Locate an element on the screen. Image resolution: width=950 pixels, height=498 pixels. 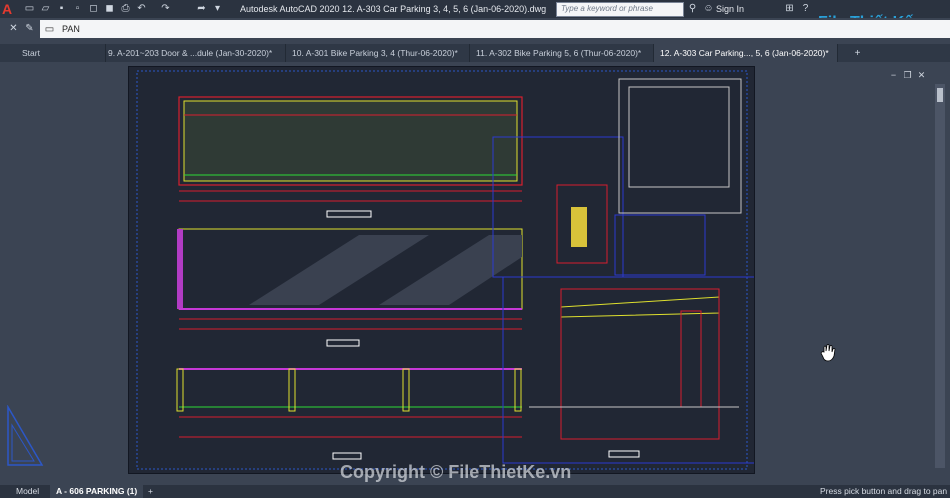
add-layout-button: + is located at coordinates (150, 491).